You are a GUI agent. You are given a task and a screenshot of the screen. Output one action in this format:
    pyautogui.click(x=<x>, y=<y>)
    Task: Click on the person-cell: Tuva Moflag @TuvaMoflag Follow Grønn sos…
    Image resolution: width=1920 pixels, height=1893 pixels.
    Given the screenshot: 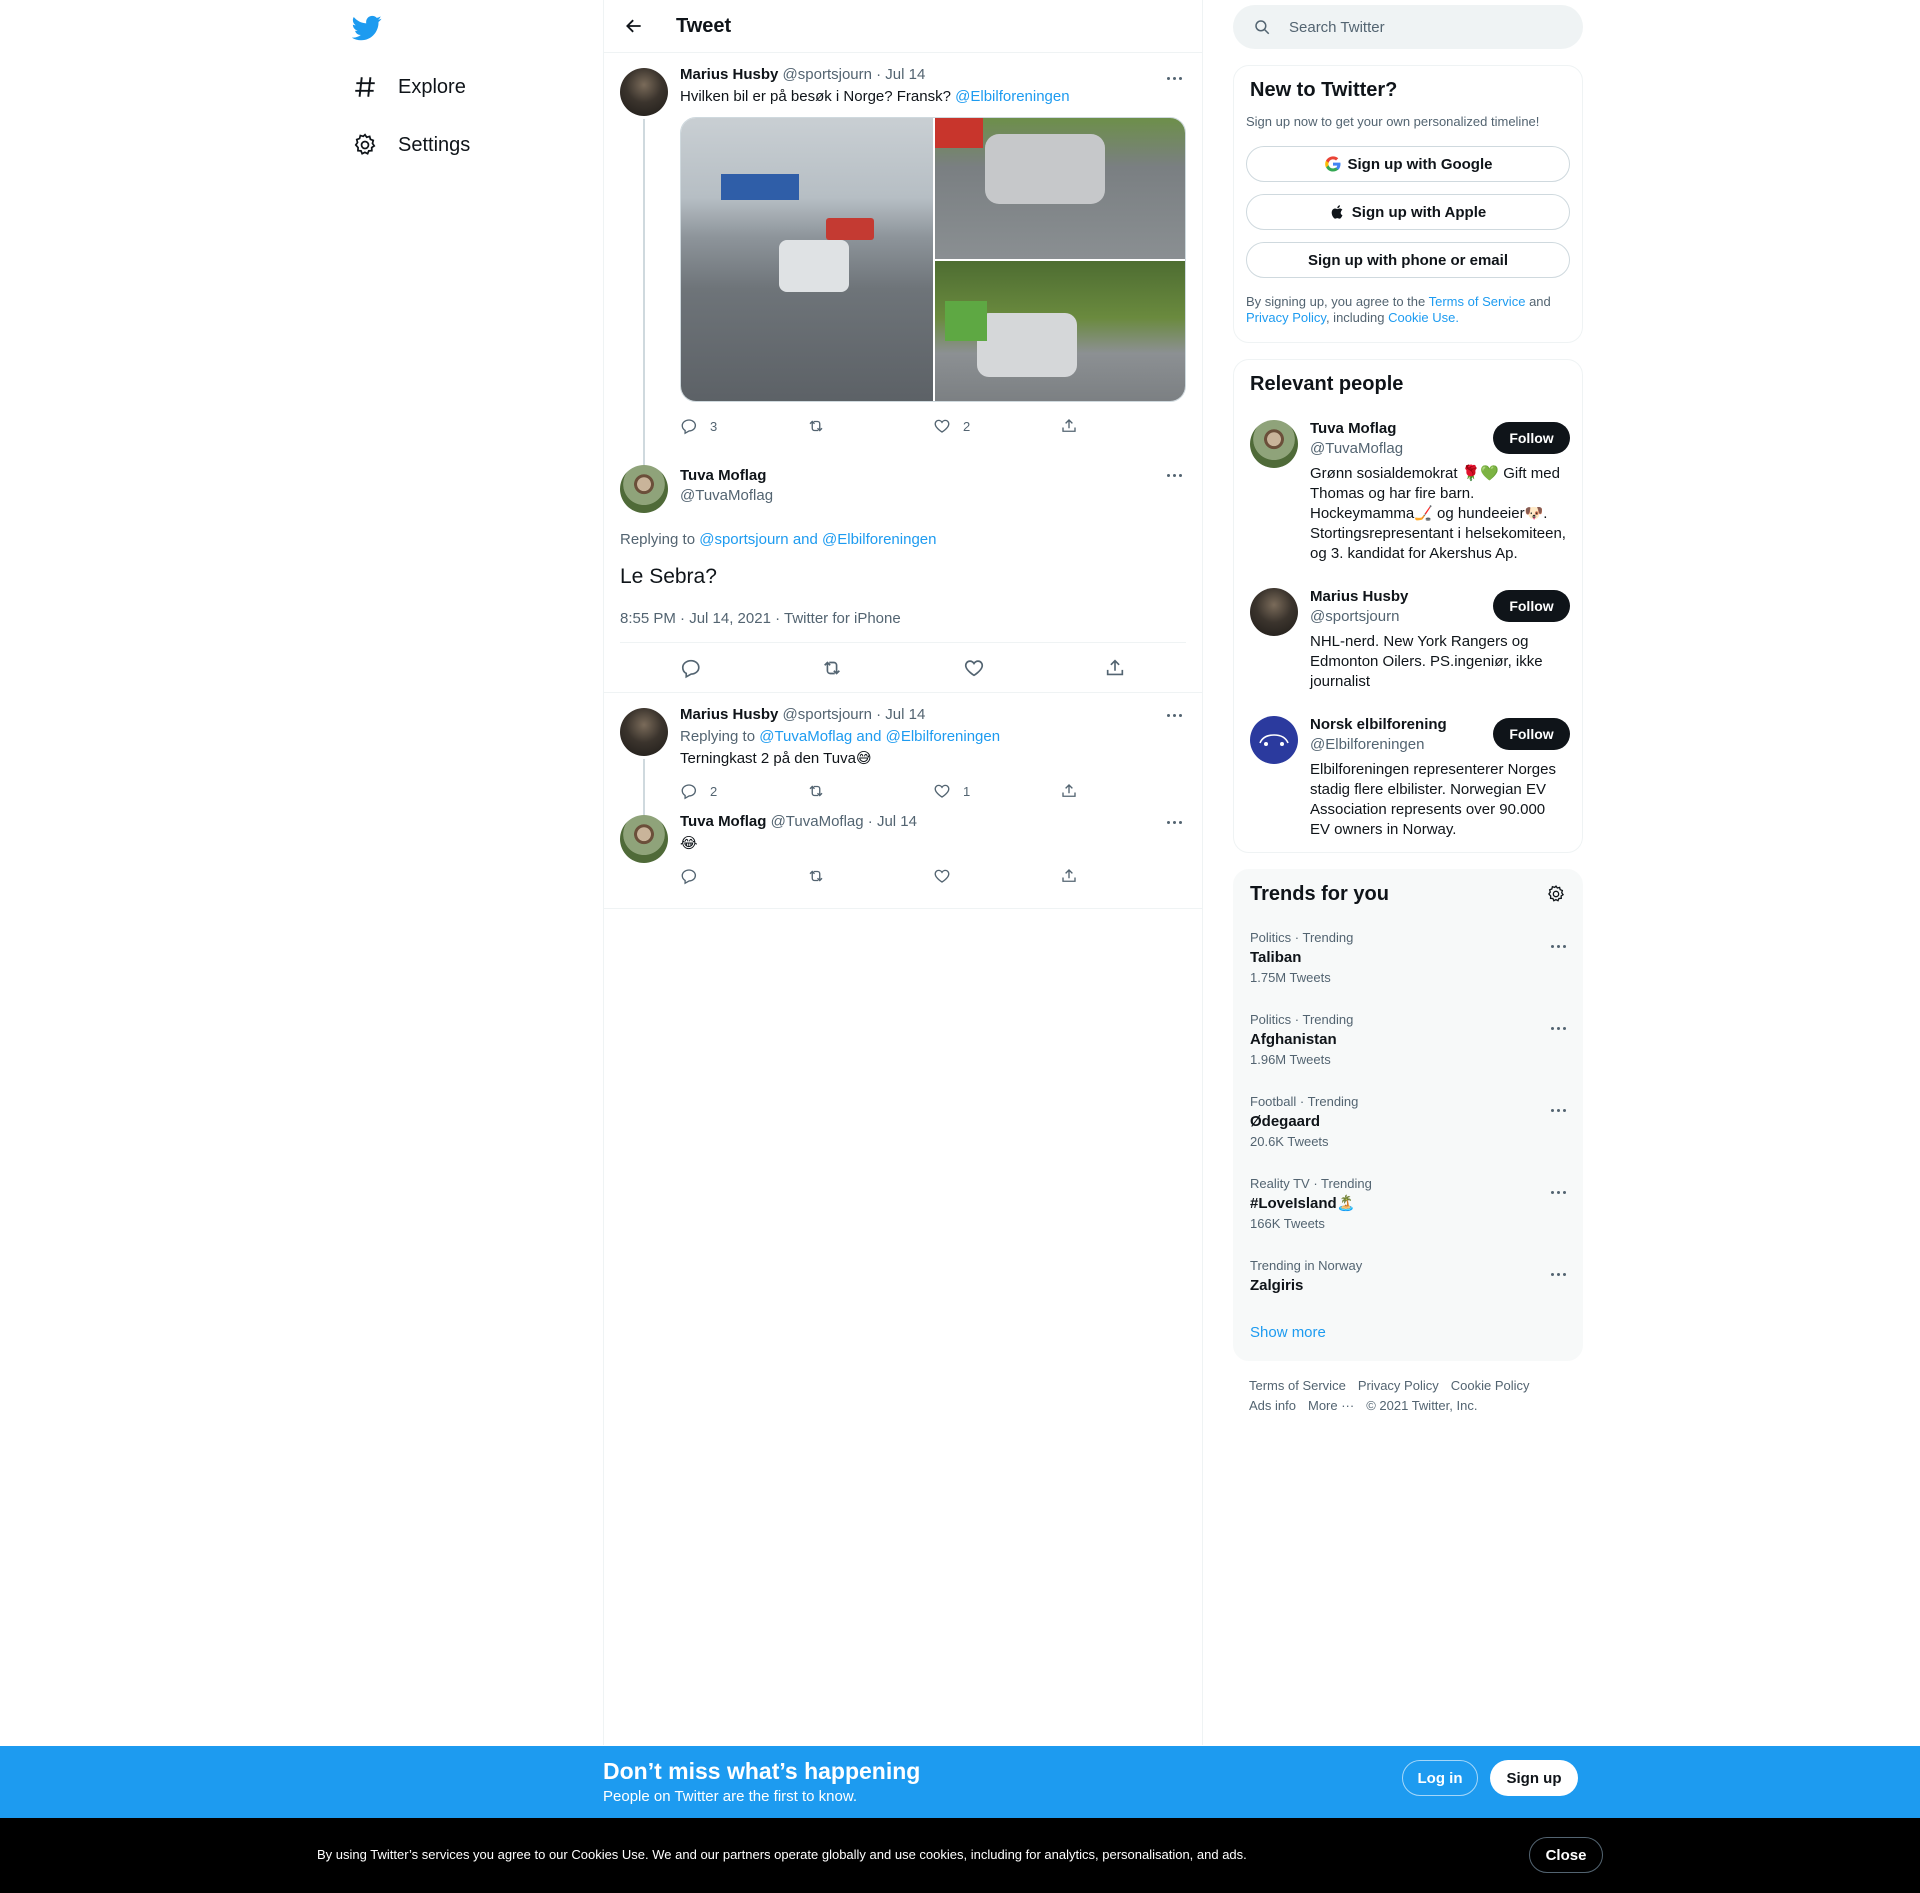 What is the action you would take?
    pyautogui.click(x=1410, y=495)
    